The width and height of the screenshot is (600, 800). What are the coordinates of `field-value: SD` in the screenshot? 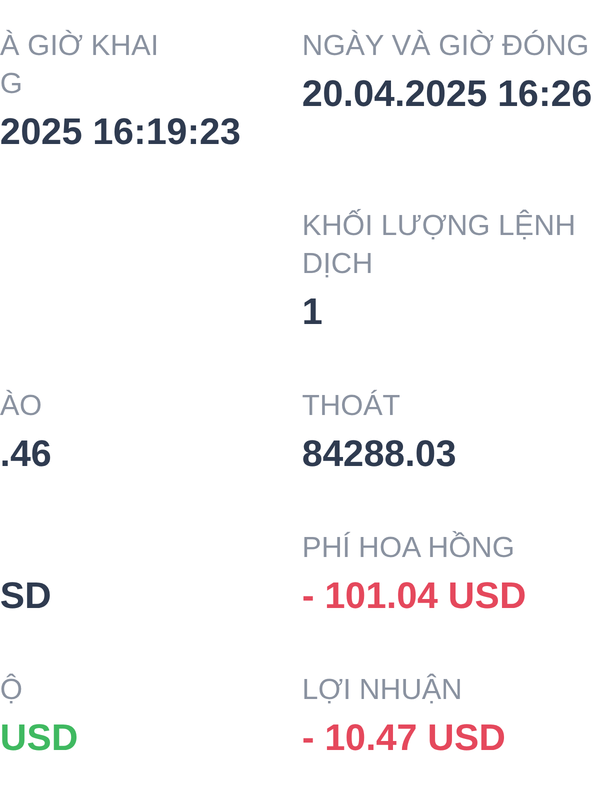 It's located at (26, 596).